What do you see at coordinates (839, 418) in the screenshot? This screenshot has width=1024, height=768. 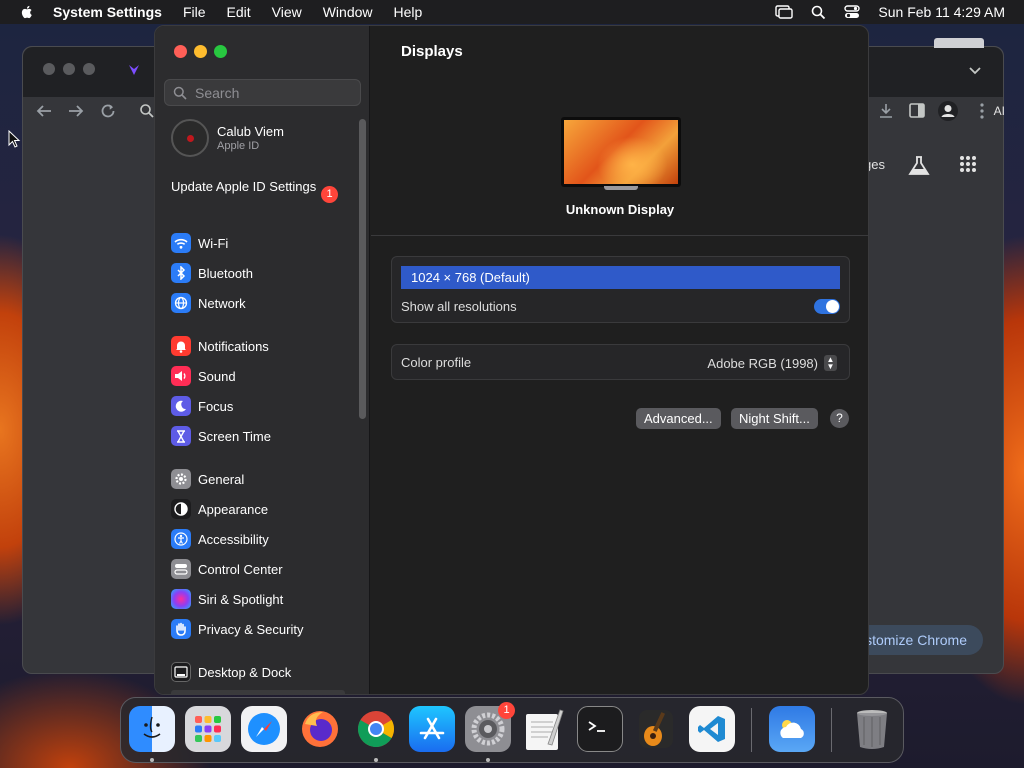 I see `help-button: ?` at bounding box center [839, 418].